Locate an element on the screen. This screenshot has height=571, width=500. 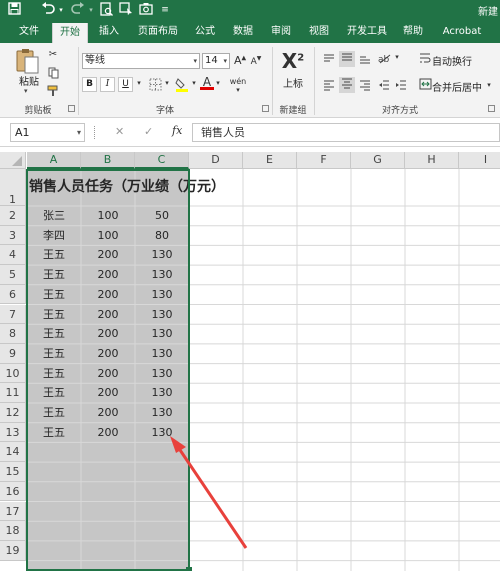
align-top-icon is located at coordinates (329, 60).